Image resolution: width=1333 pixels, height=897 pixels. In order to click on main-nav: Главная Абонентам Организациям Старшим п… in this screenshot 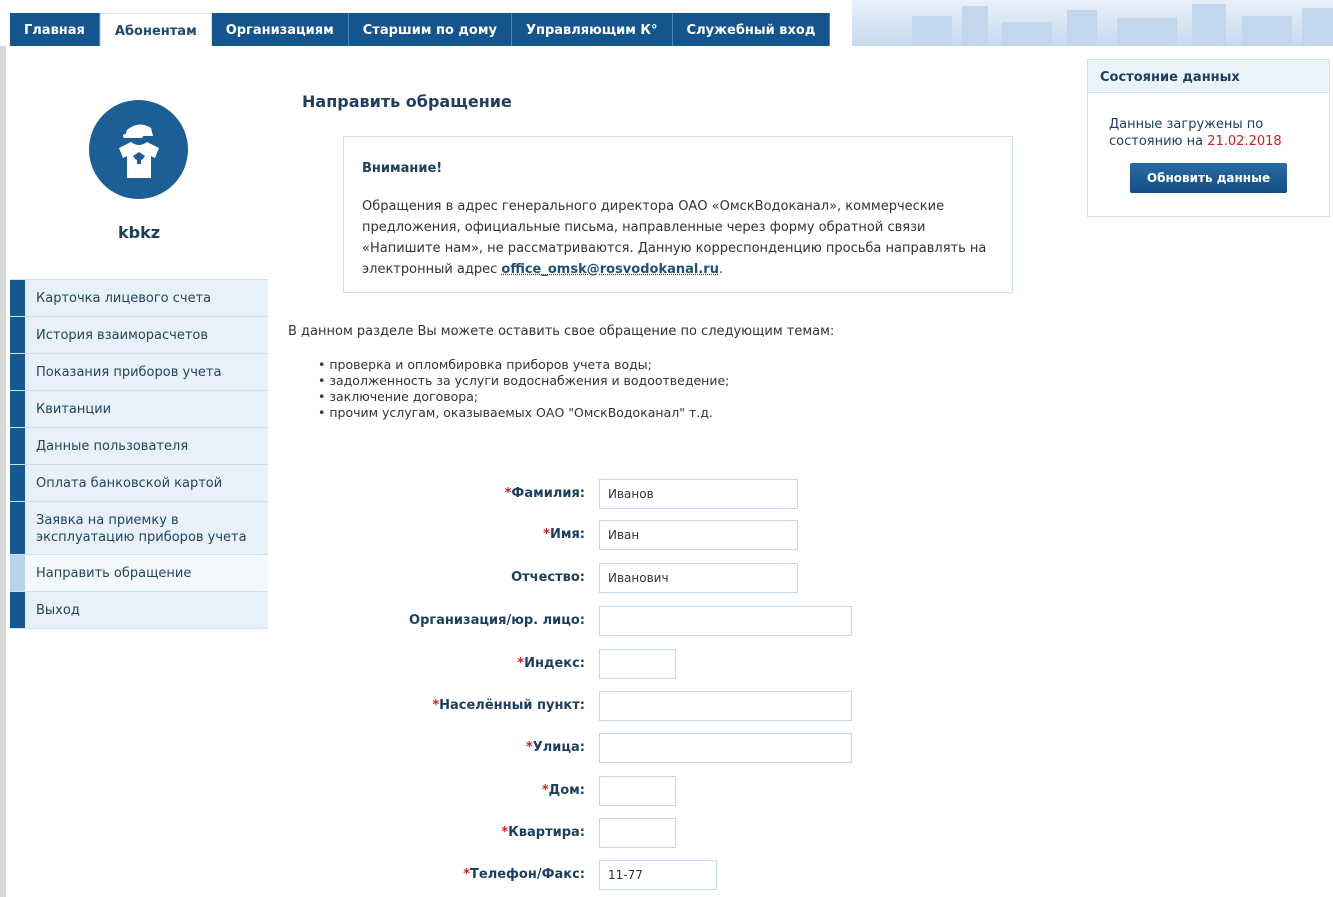, I will do `click(420, 29)`.